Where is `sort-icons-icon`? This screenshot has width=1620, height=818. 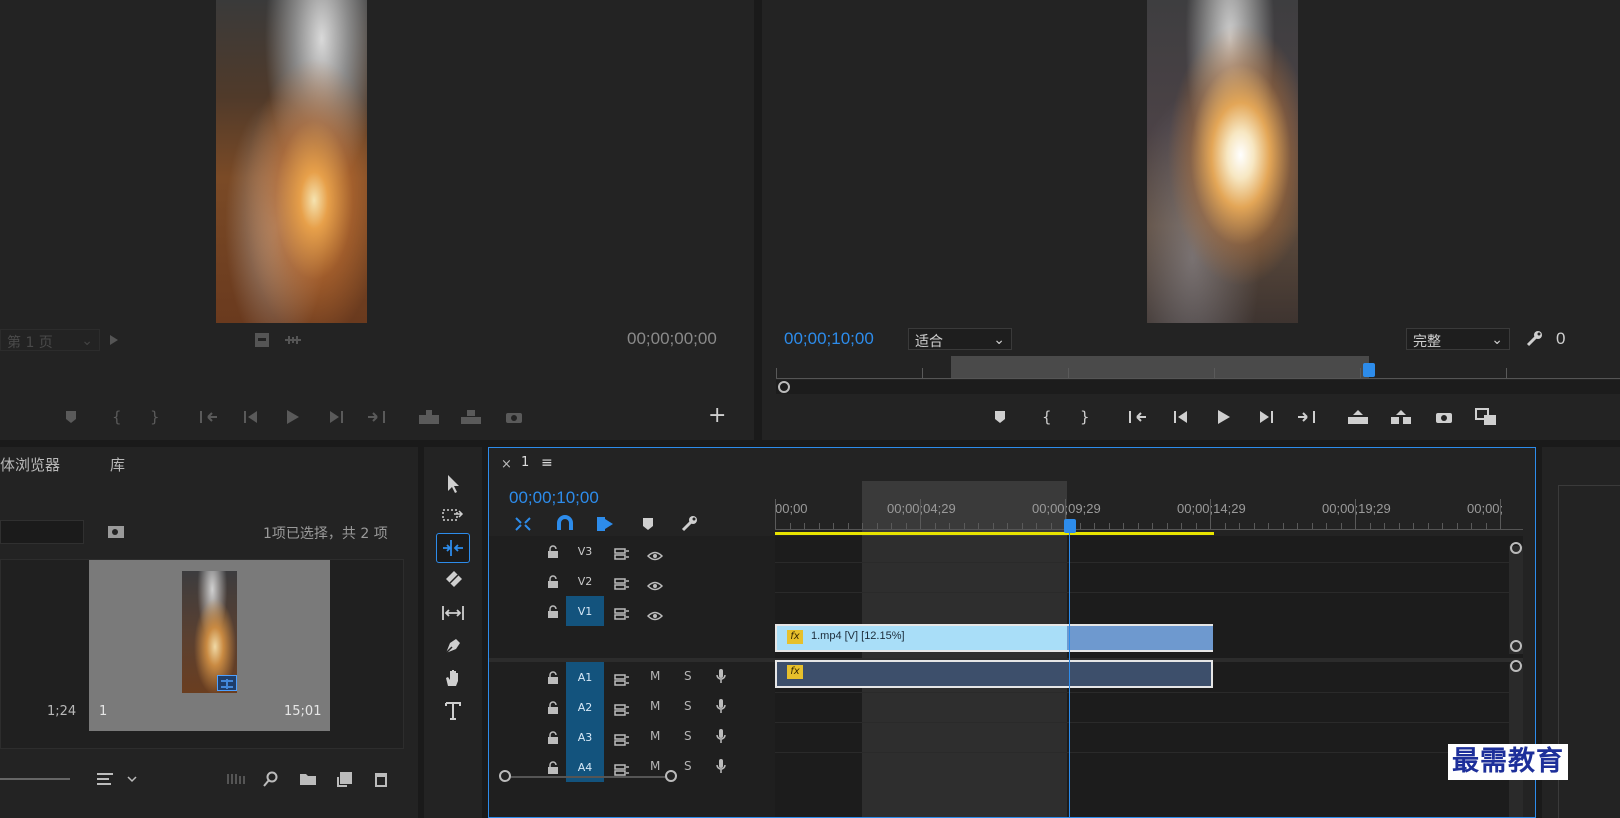
sort-icons-icon is located at coordinates (106, 779).